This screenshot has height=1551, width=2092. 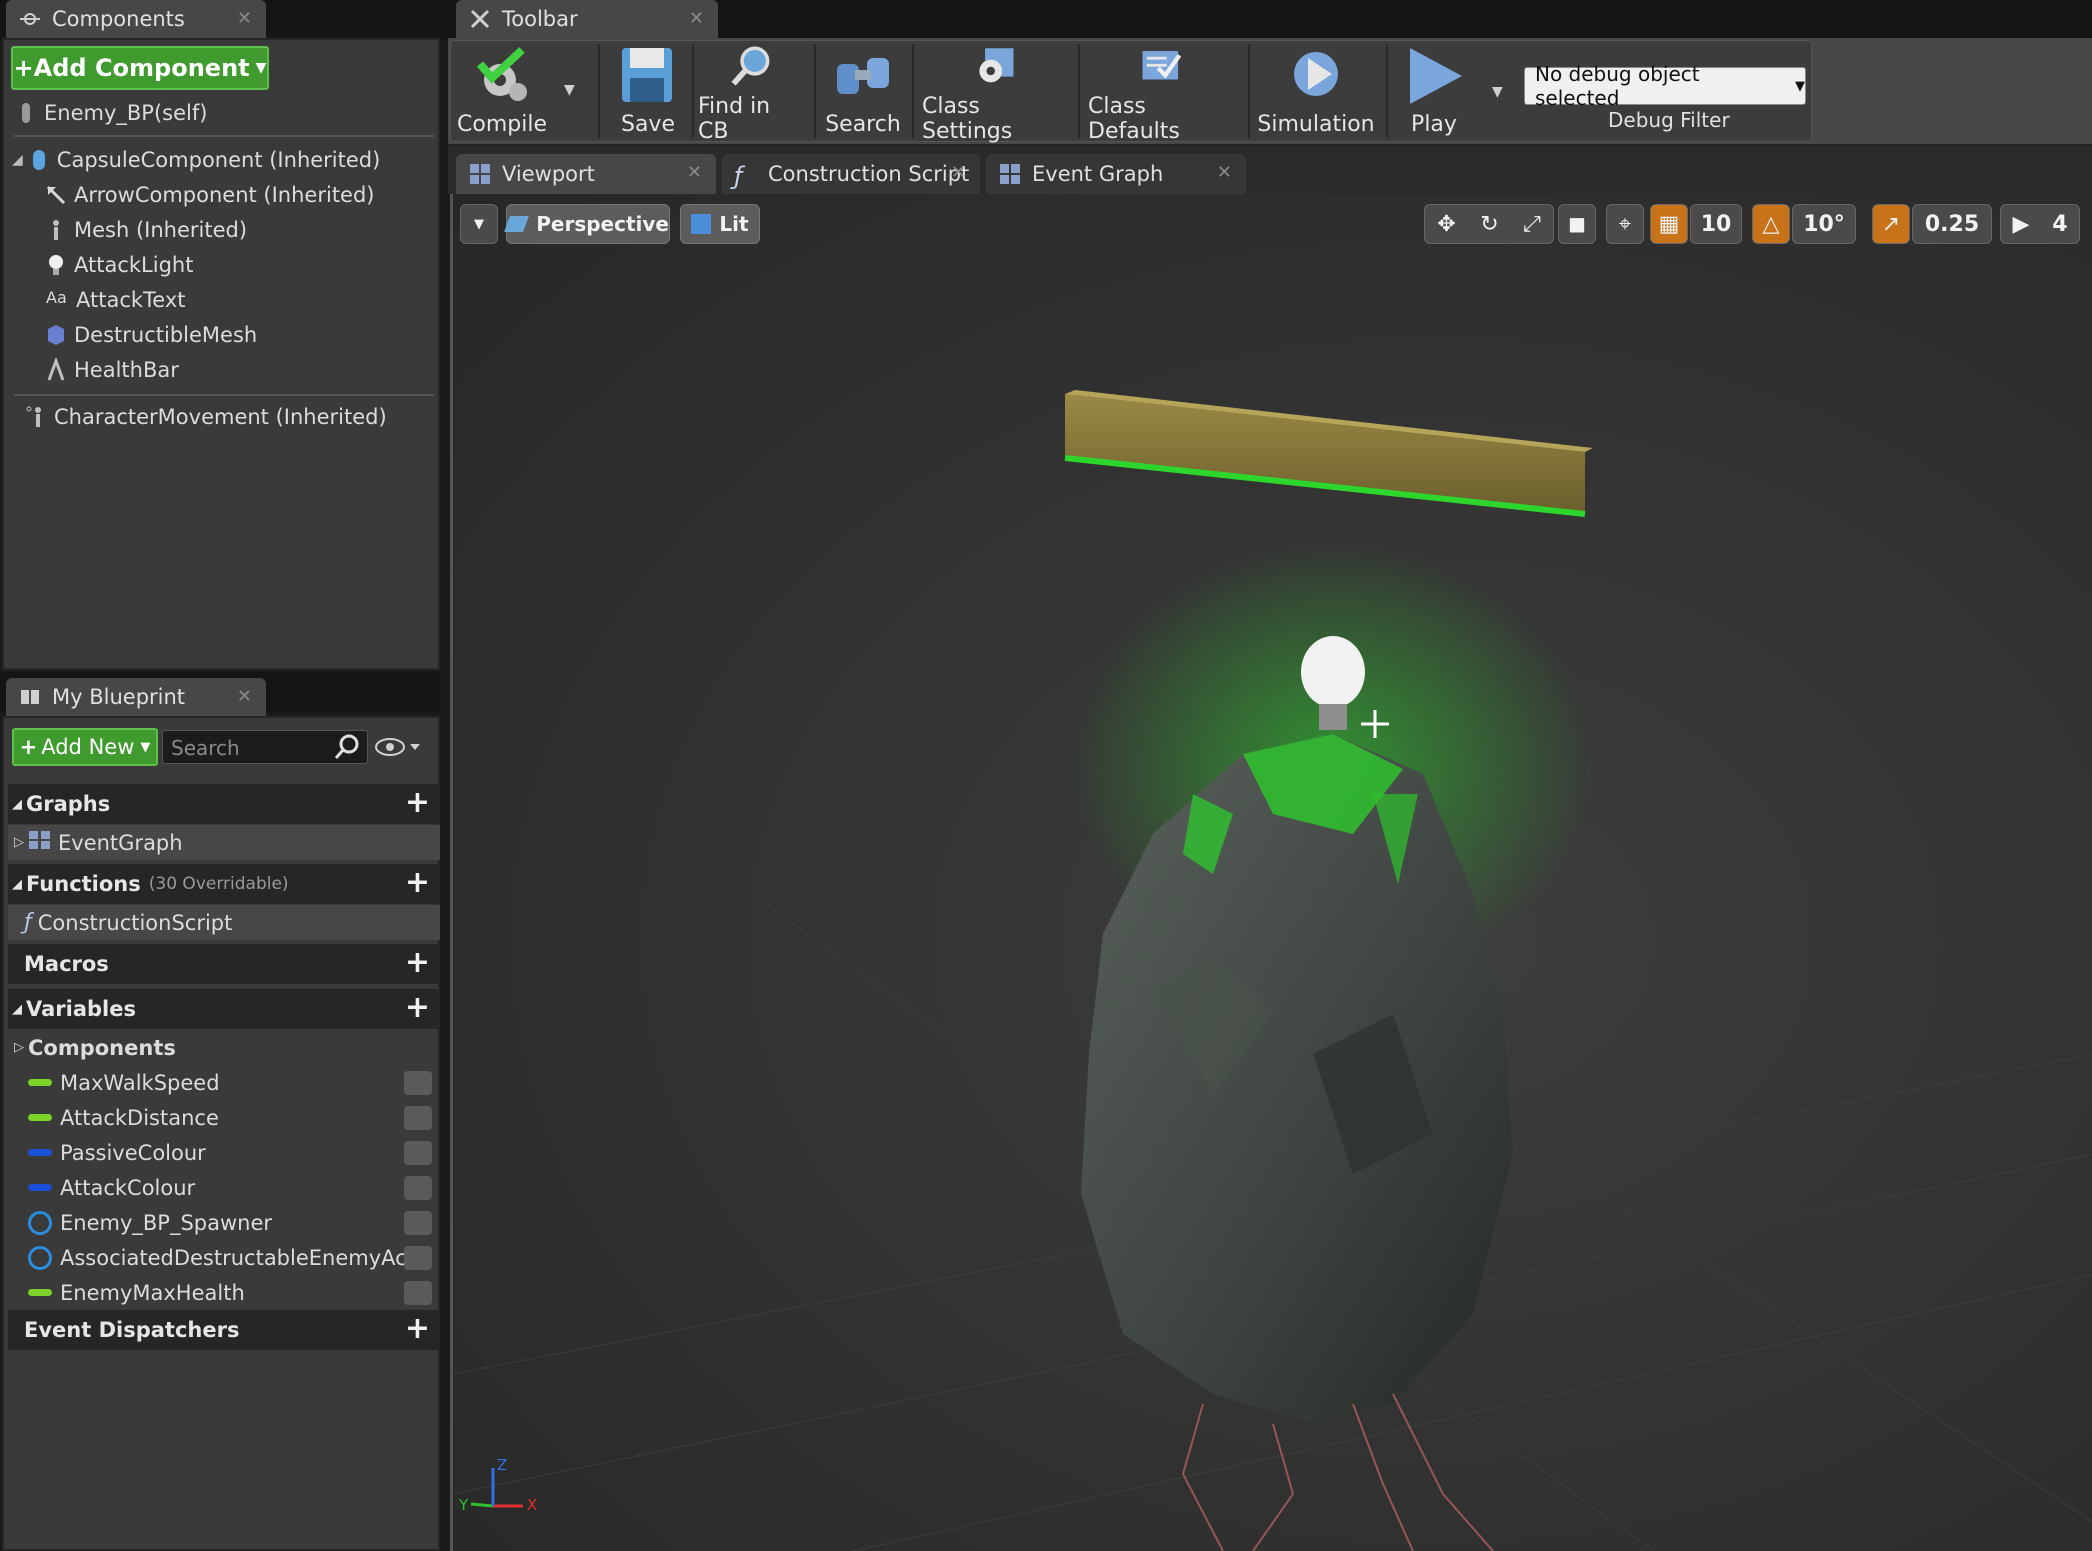 What do you see at coordinates (224, 1222) in the screenshot?
I see `variable-item: Enemy_BP_Spawner` at bounding box center [224, 1222].